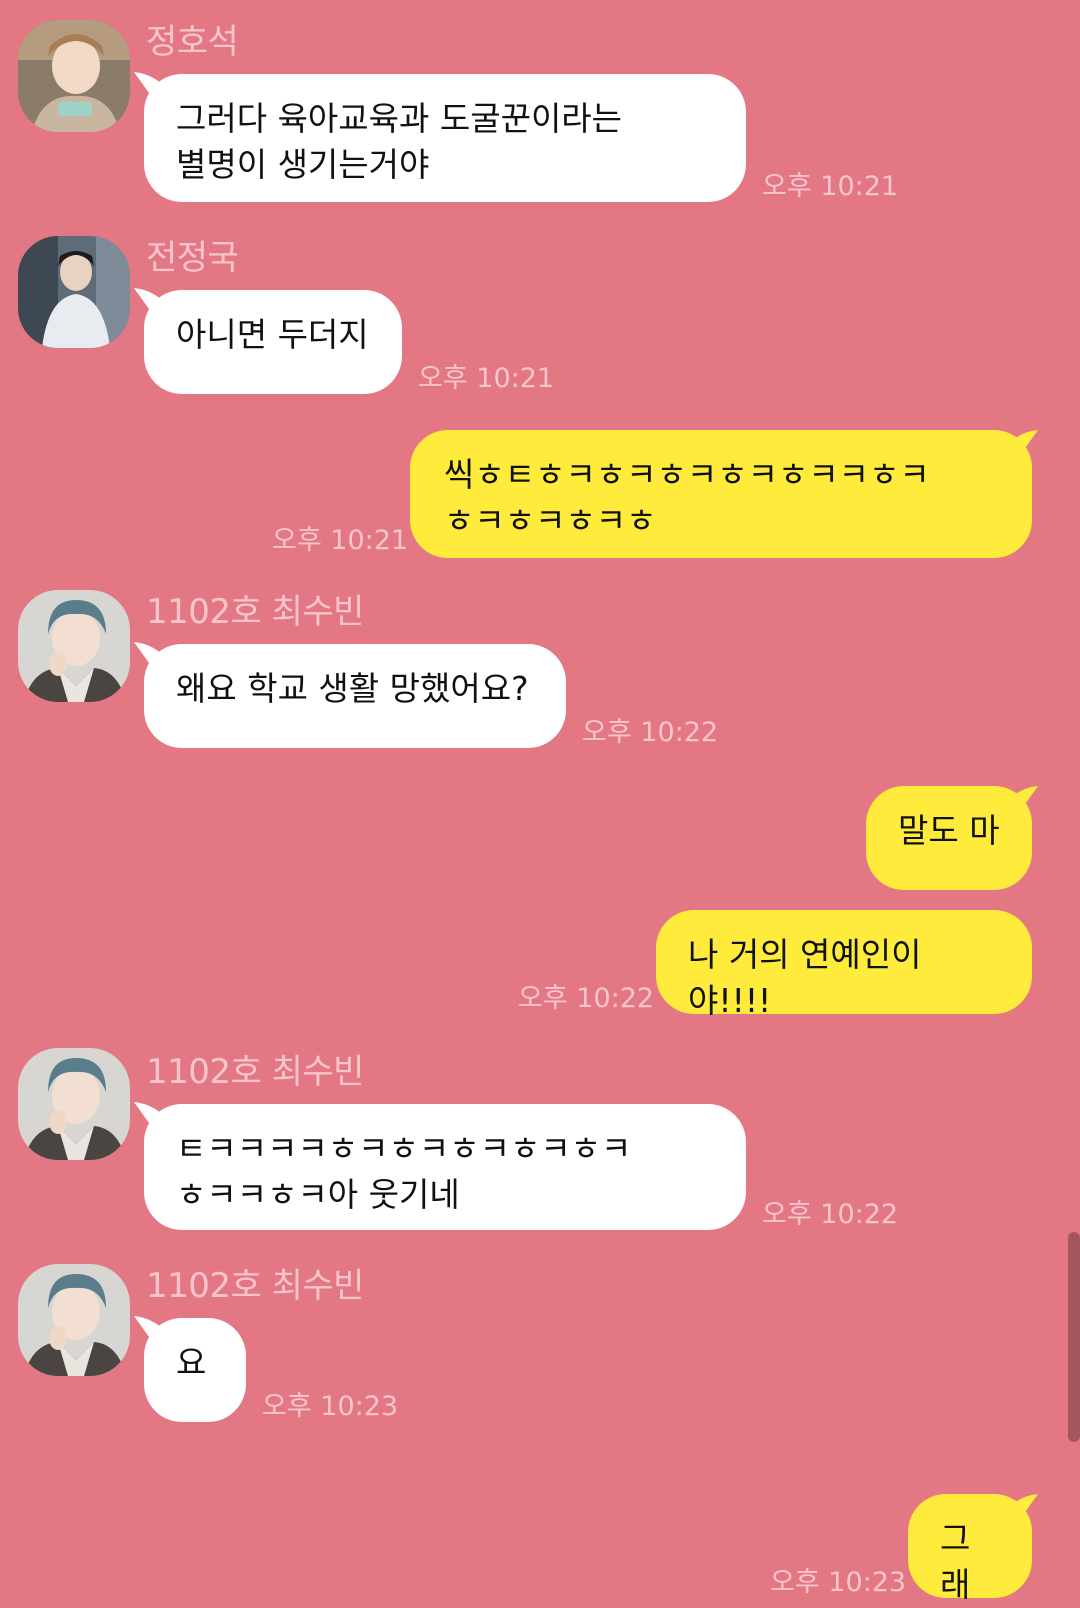  What do you see at coordinates (949, 838) in the screenshot?
I see `message-bubble: 말도 마` at bounding box center [949, 838].